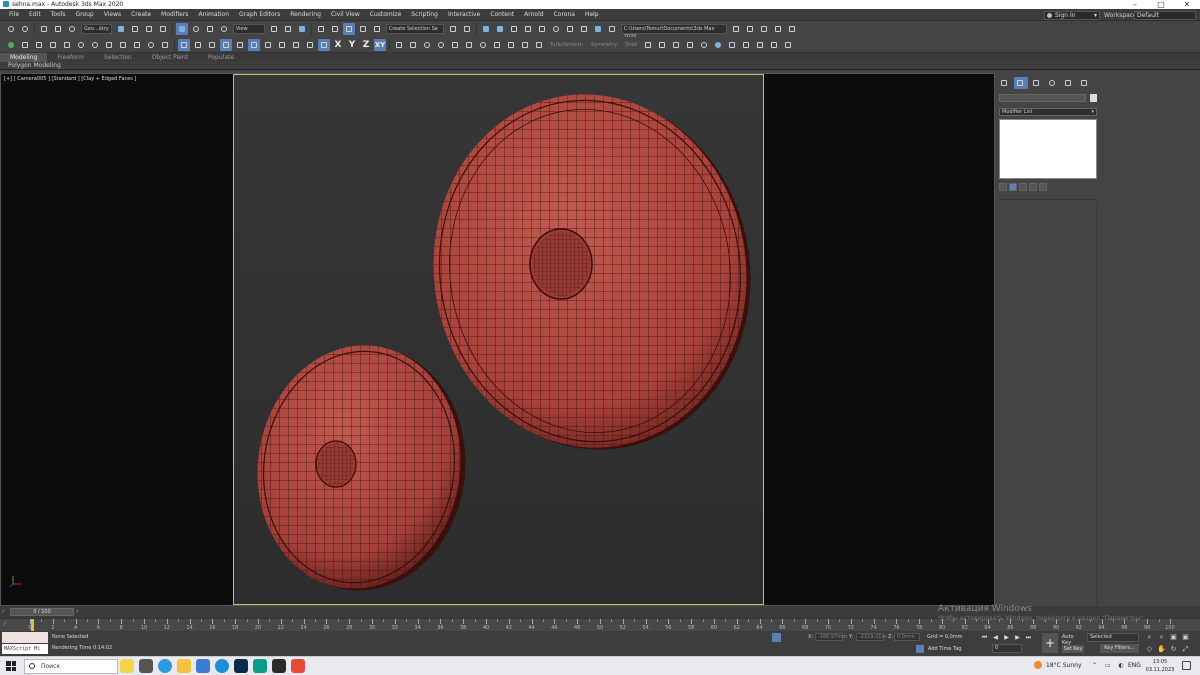 The image size is (1200, 675). Describe the element at coordinates (1185, 637) in the screenshot. I see `zoom-extents-all-icon: ▣` at that location.